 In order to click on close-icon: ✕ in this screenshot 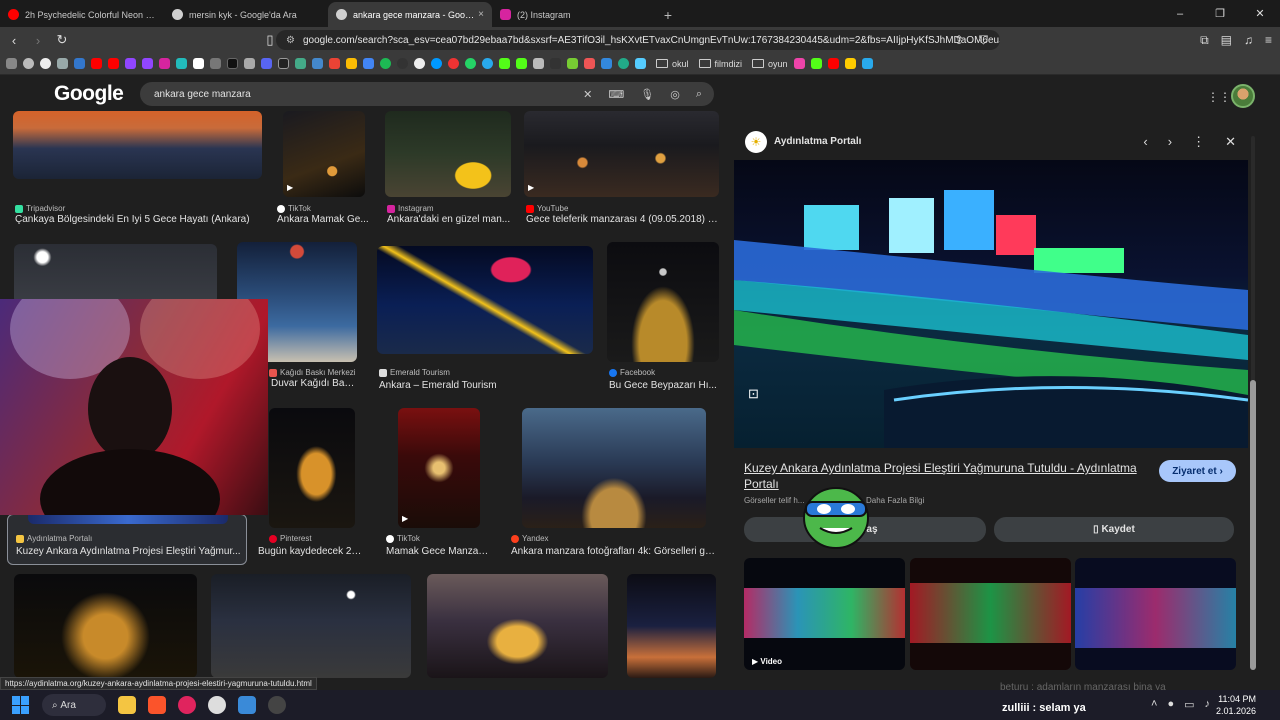, I will do `click(1230, 142)`.